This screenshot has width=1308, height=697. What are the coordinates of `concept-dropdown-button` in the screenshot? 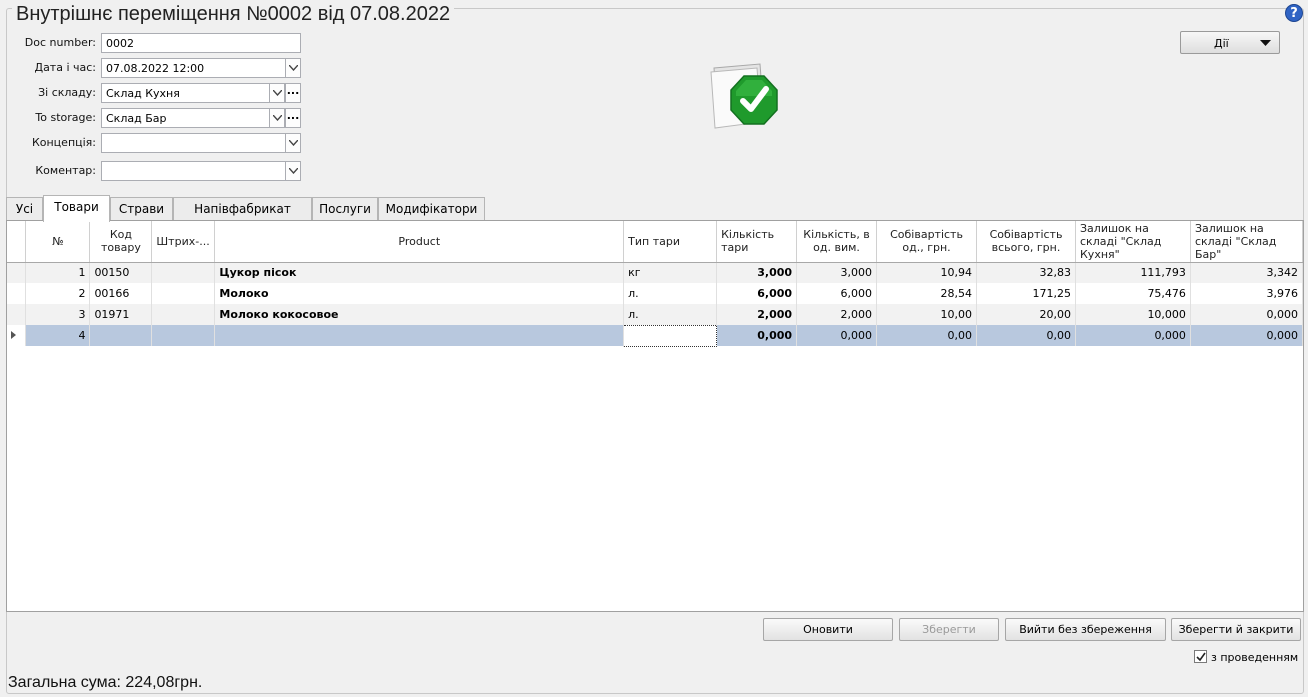 It's located at (293, 143).